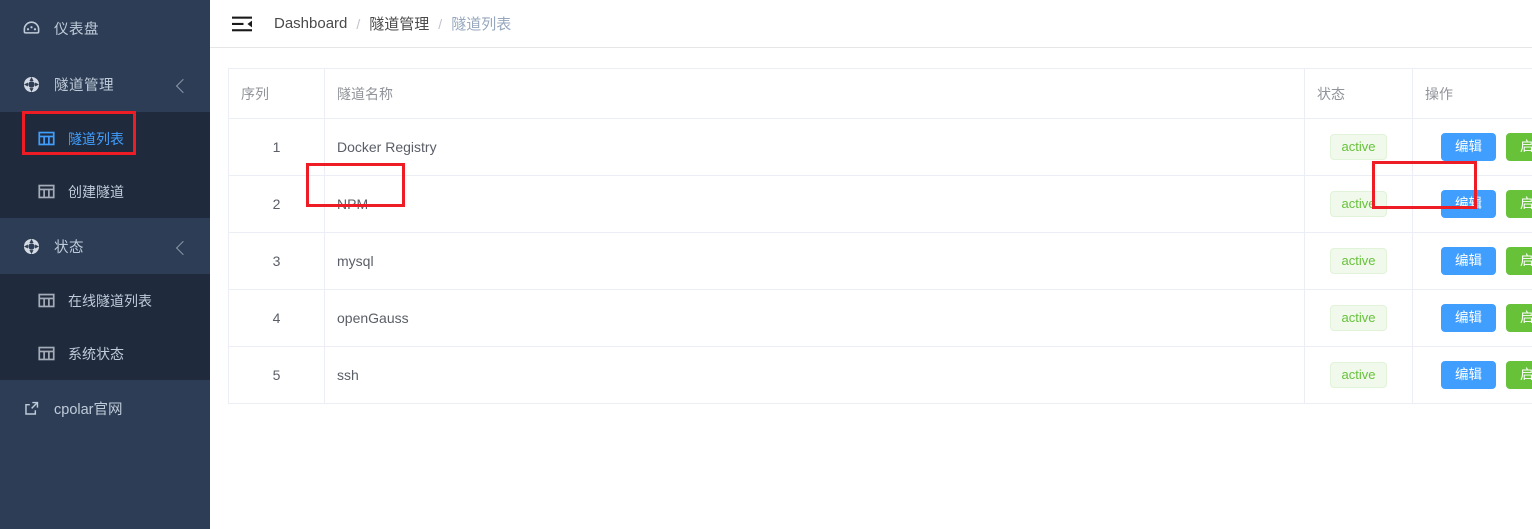 This screenshot has width=1532, height=529. I want to click on cell-name: ssh, so click(814, 375).